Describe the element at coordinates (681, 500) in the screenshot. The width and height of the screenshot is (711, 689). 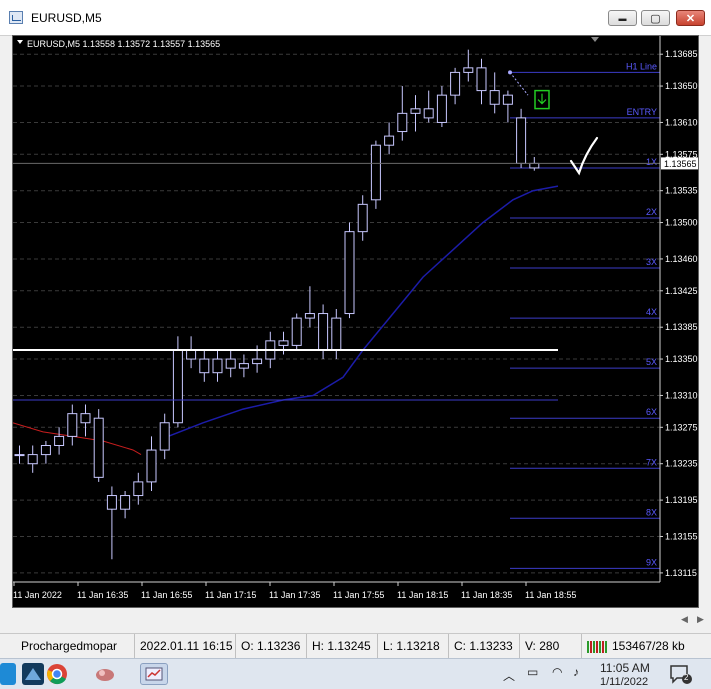
I see `price-label: 1.13195` at that location.